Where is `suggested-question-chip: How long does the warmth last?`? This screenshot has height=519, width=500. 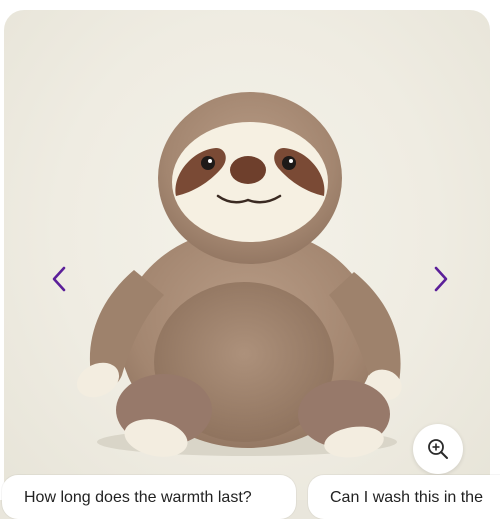
suggested-question-chip: How long does the warmth last? is located at coordinates (149, 497).